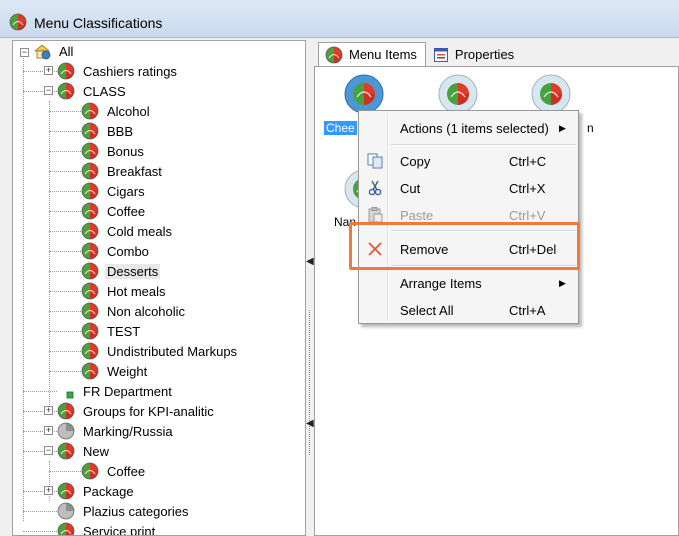  I want to click on collapse-toggle-class: −, so click(48, 90).